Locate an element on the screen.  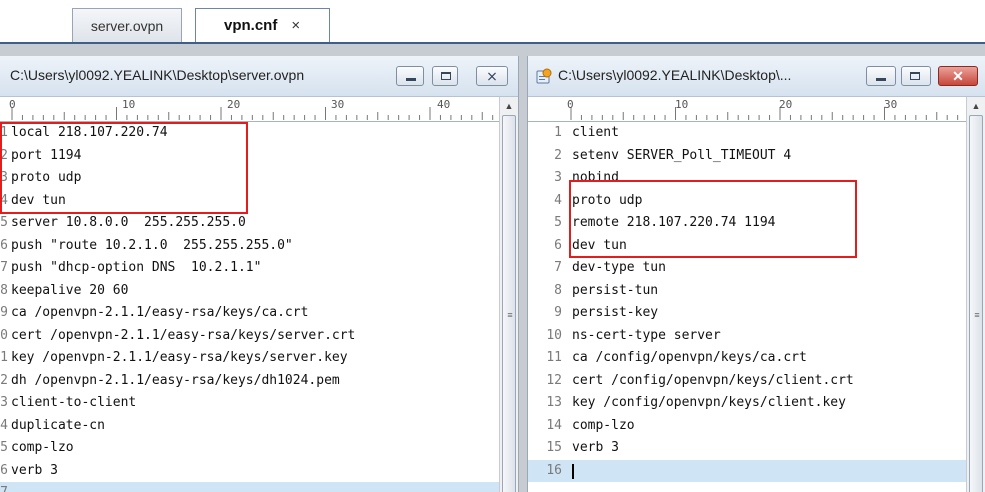
code-line: 12 cert /config/openvpn/keys/client.crt is located at coordinates (747, 381).